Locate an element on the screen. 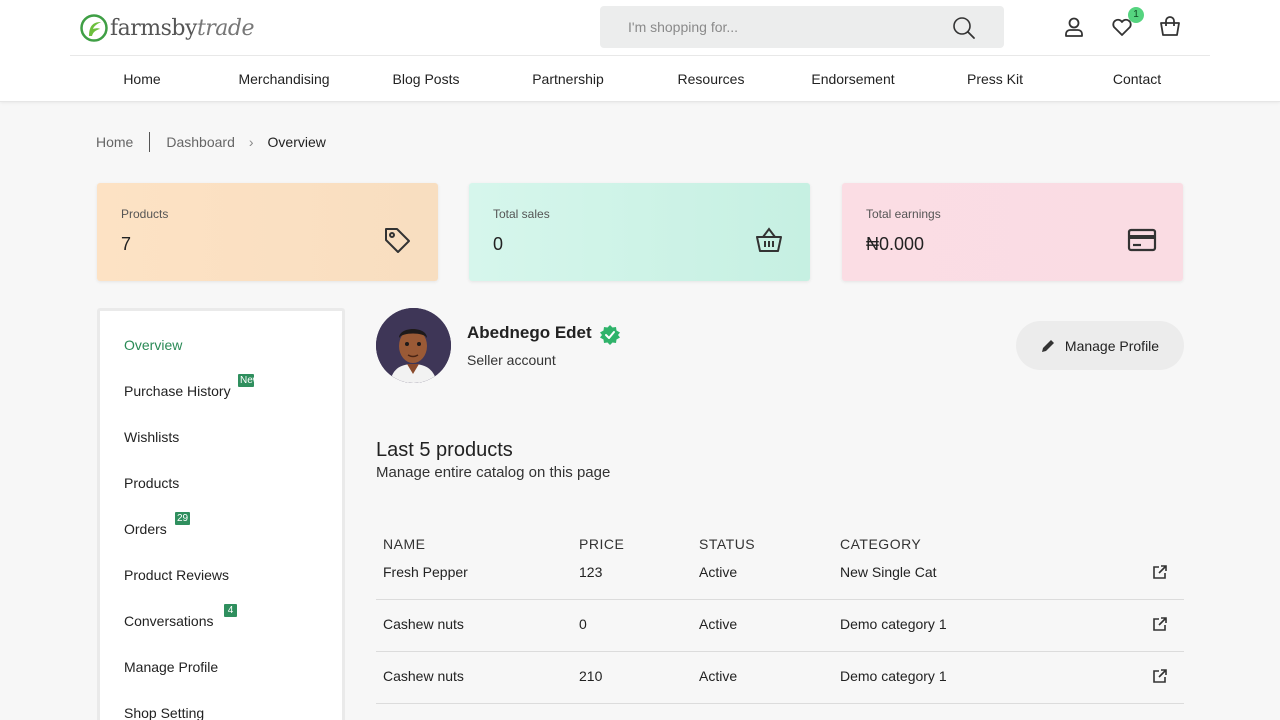 The width and height of the screenshot is (1280, 720). search-bar is located at coordinates (802, 27).